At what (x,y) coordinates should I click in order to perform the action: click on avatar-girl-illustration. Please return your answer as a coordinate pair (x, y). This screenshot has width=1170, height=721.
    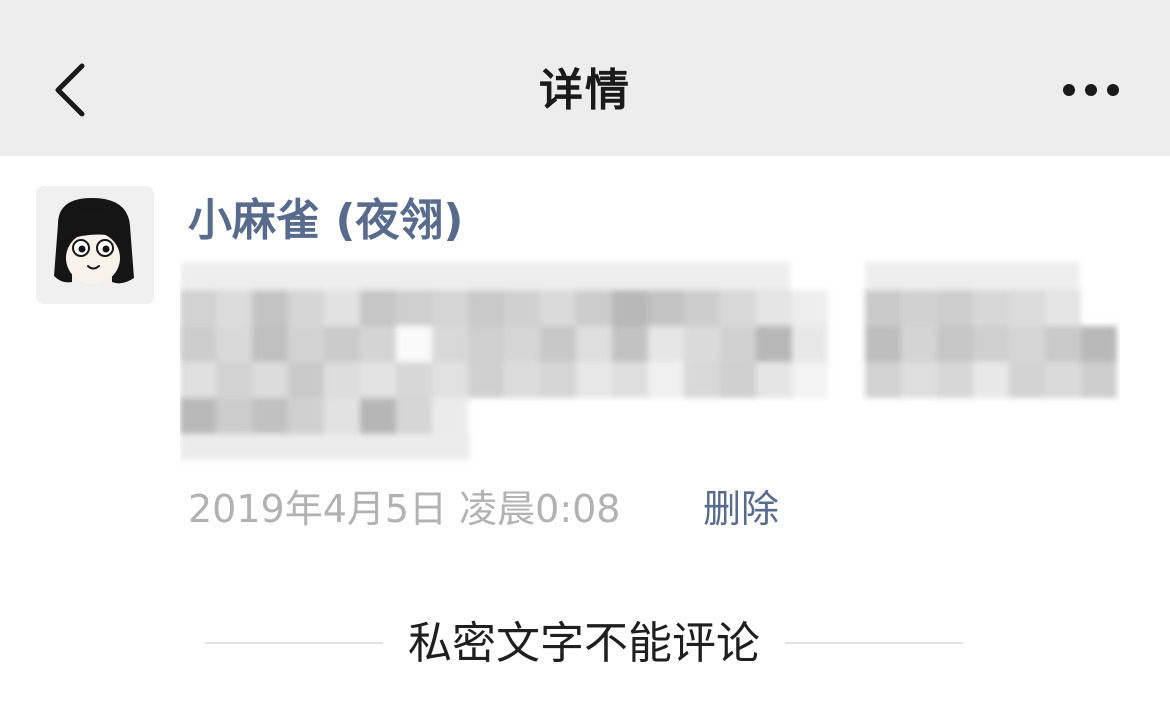
    Looking at the image, I should click on (95, 245).